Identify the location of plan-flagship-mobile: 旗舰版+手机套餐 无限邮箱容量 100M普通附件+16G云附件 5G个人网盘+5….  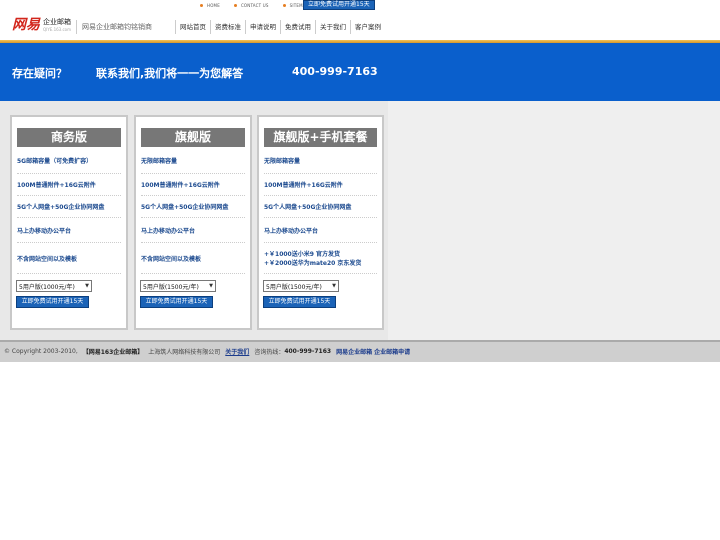
(320, 222).